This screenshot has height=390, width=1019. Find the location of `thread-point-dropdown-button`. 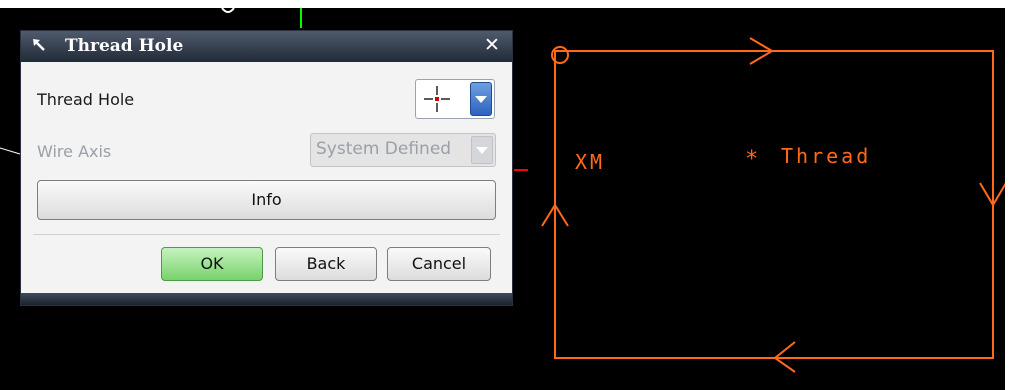

thread-point-dropdown-button is located at coordinates (481, 99).